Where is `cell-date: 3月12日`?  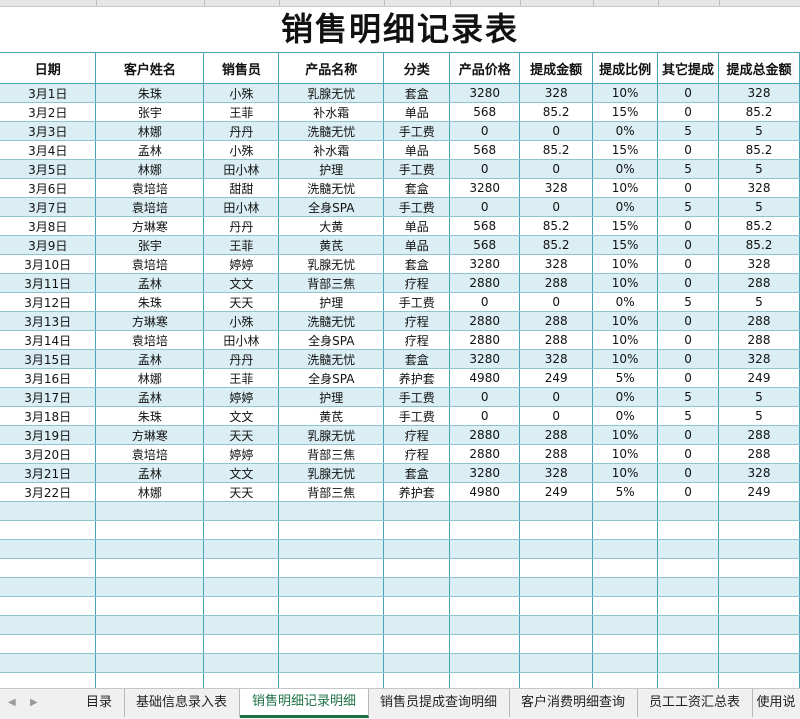
cell-date: 3月12日 is located at coordinates (48, 302).